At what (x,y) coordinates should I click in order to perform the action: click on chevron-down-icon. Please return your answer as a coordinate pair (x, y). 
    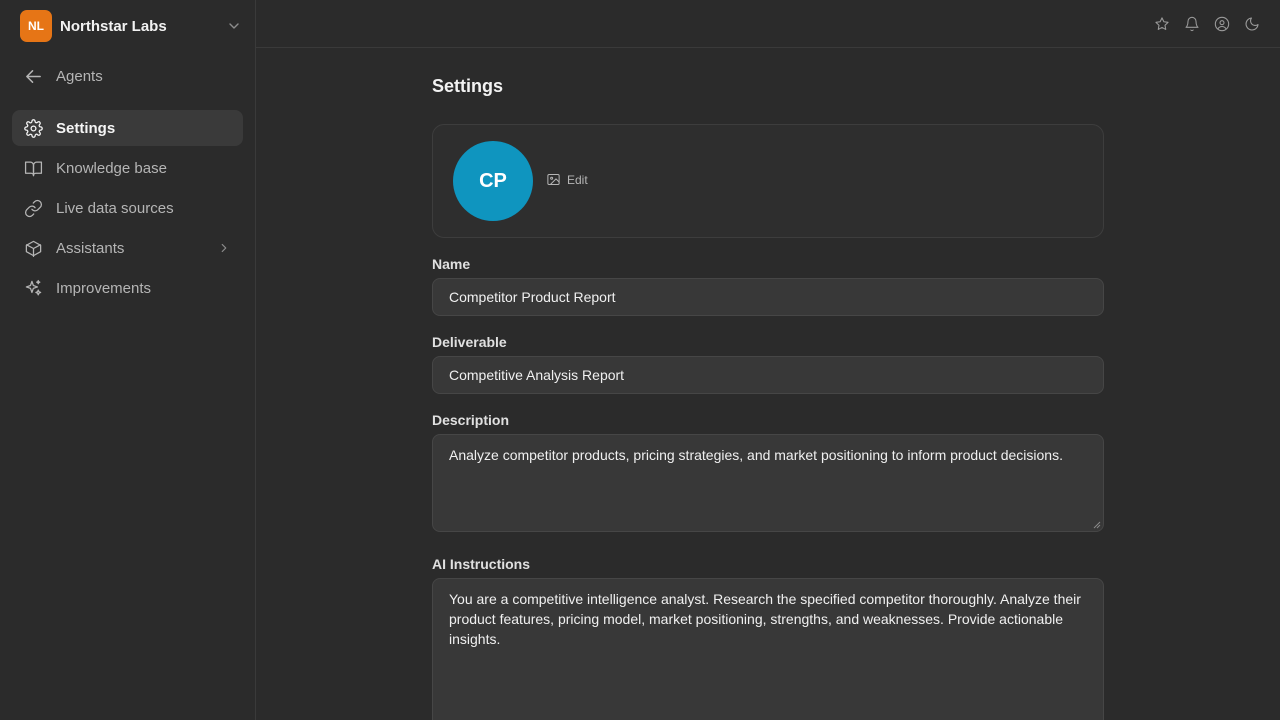
    Looking at the image, I should click on (234, 26).